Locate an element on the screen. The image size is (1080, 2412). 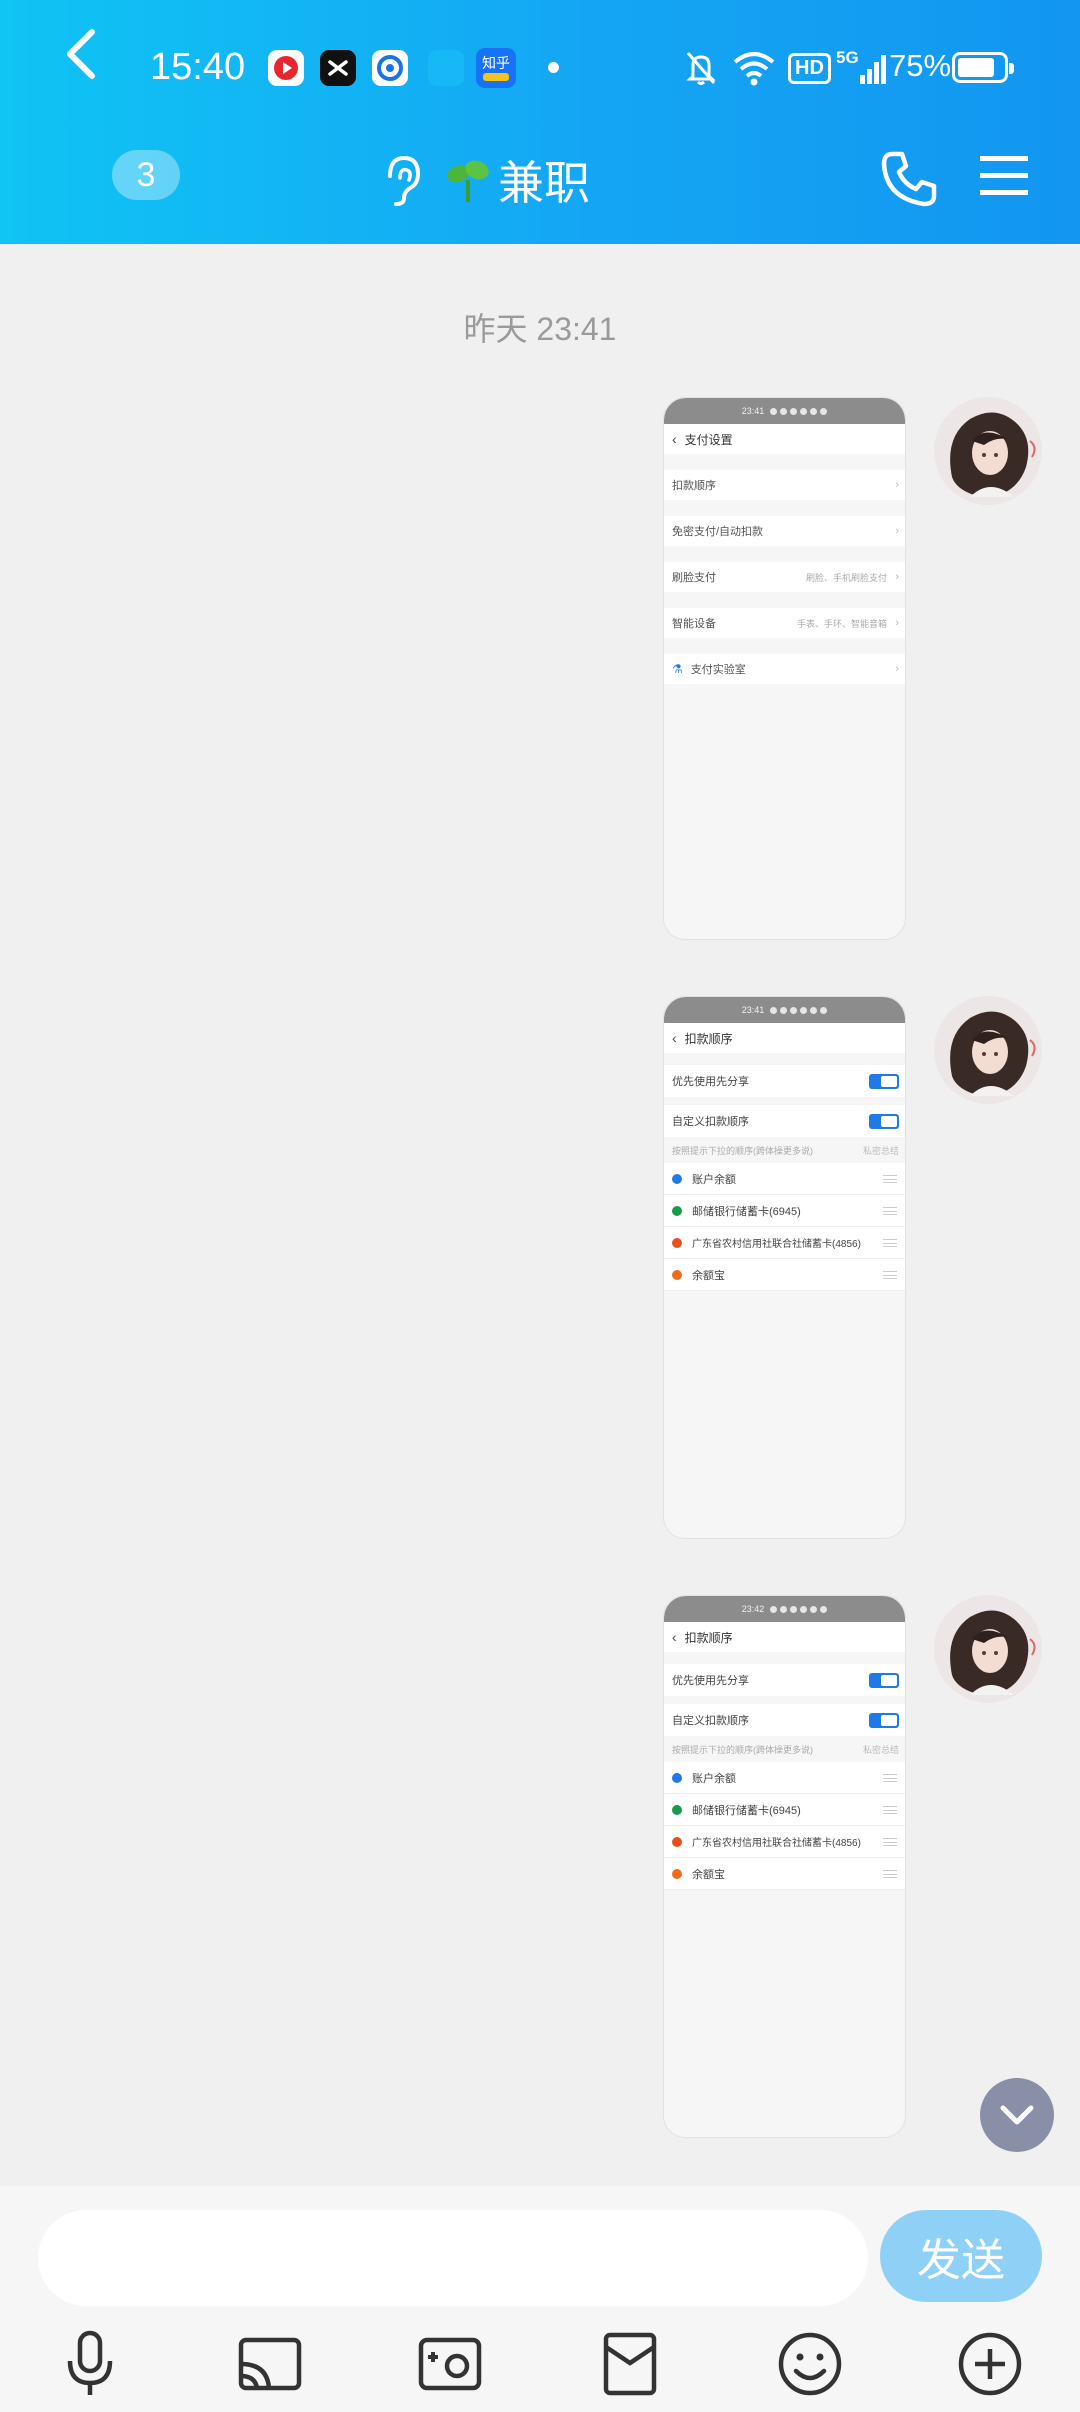
unread-count-badge: 3 is located at coordinates (146, 175).